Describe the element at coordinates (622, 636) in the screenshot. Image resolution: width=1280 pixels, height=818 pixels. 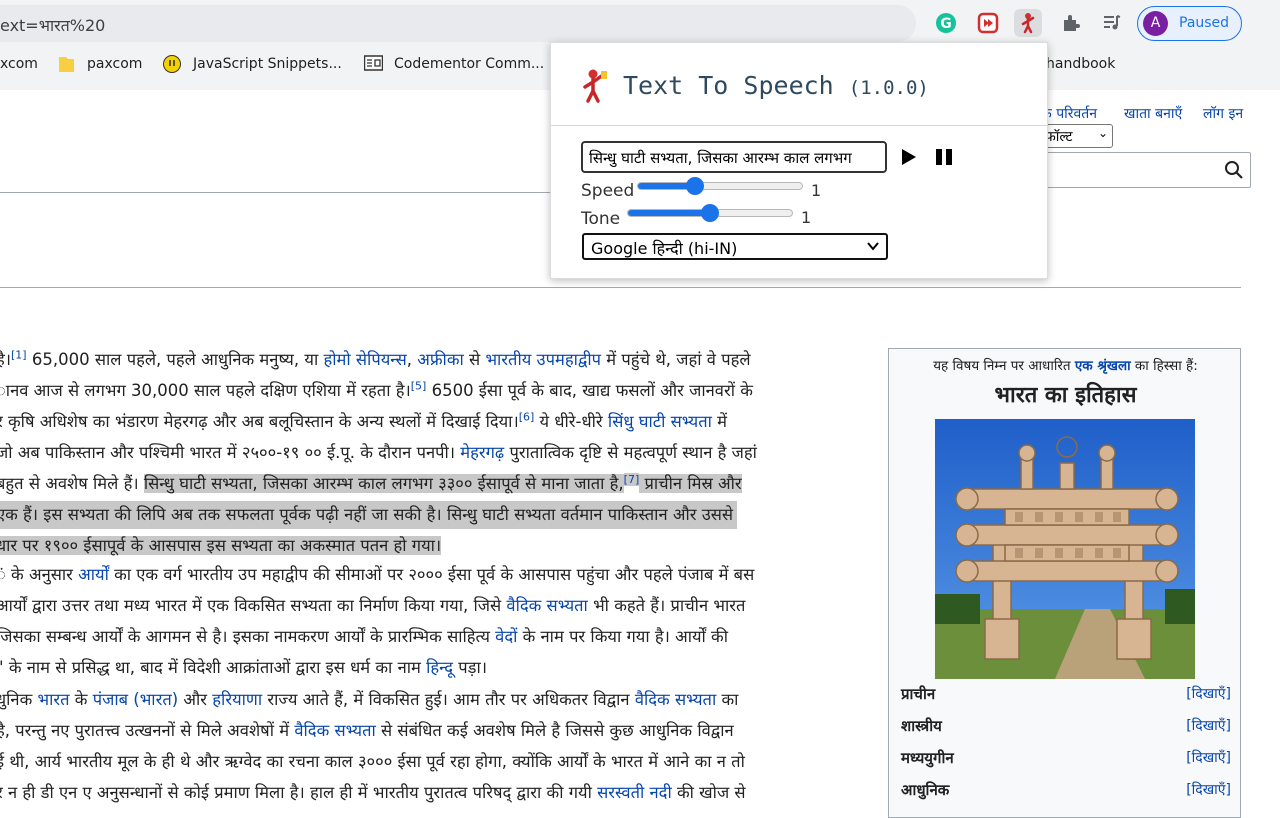
I see `article-text: के नाम पर किया गया है। आर्यों की` at that location.